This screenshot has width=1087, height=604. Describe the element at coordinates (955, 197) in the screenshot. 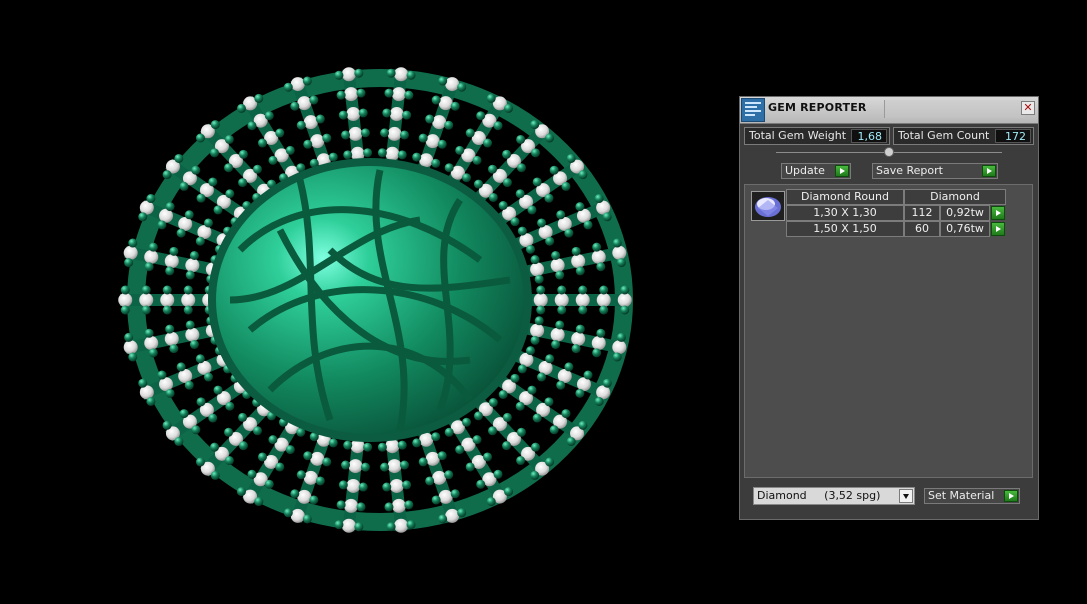

I see `column-header-diamond: Diamond` at that location.